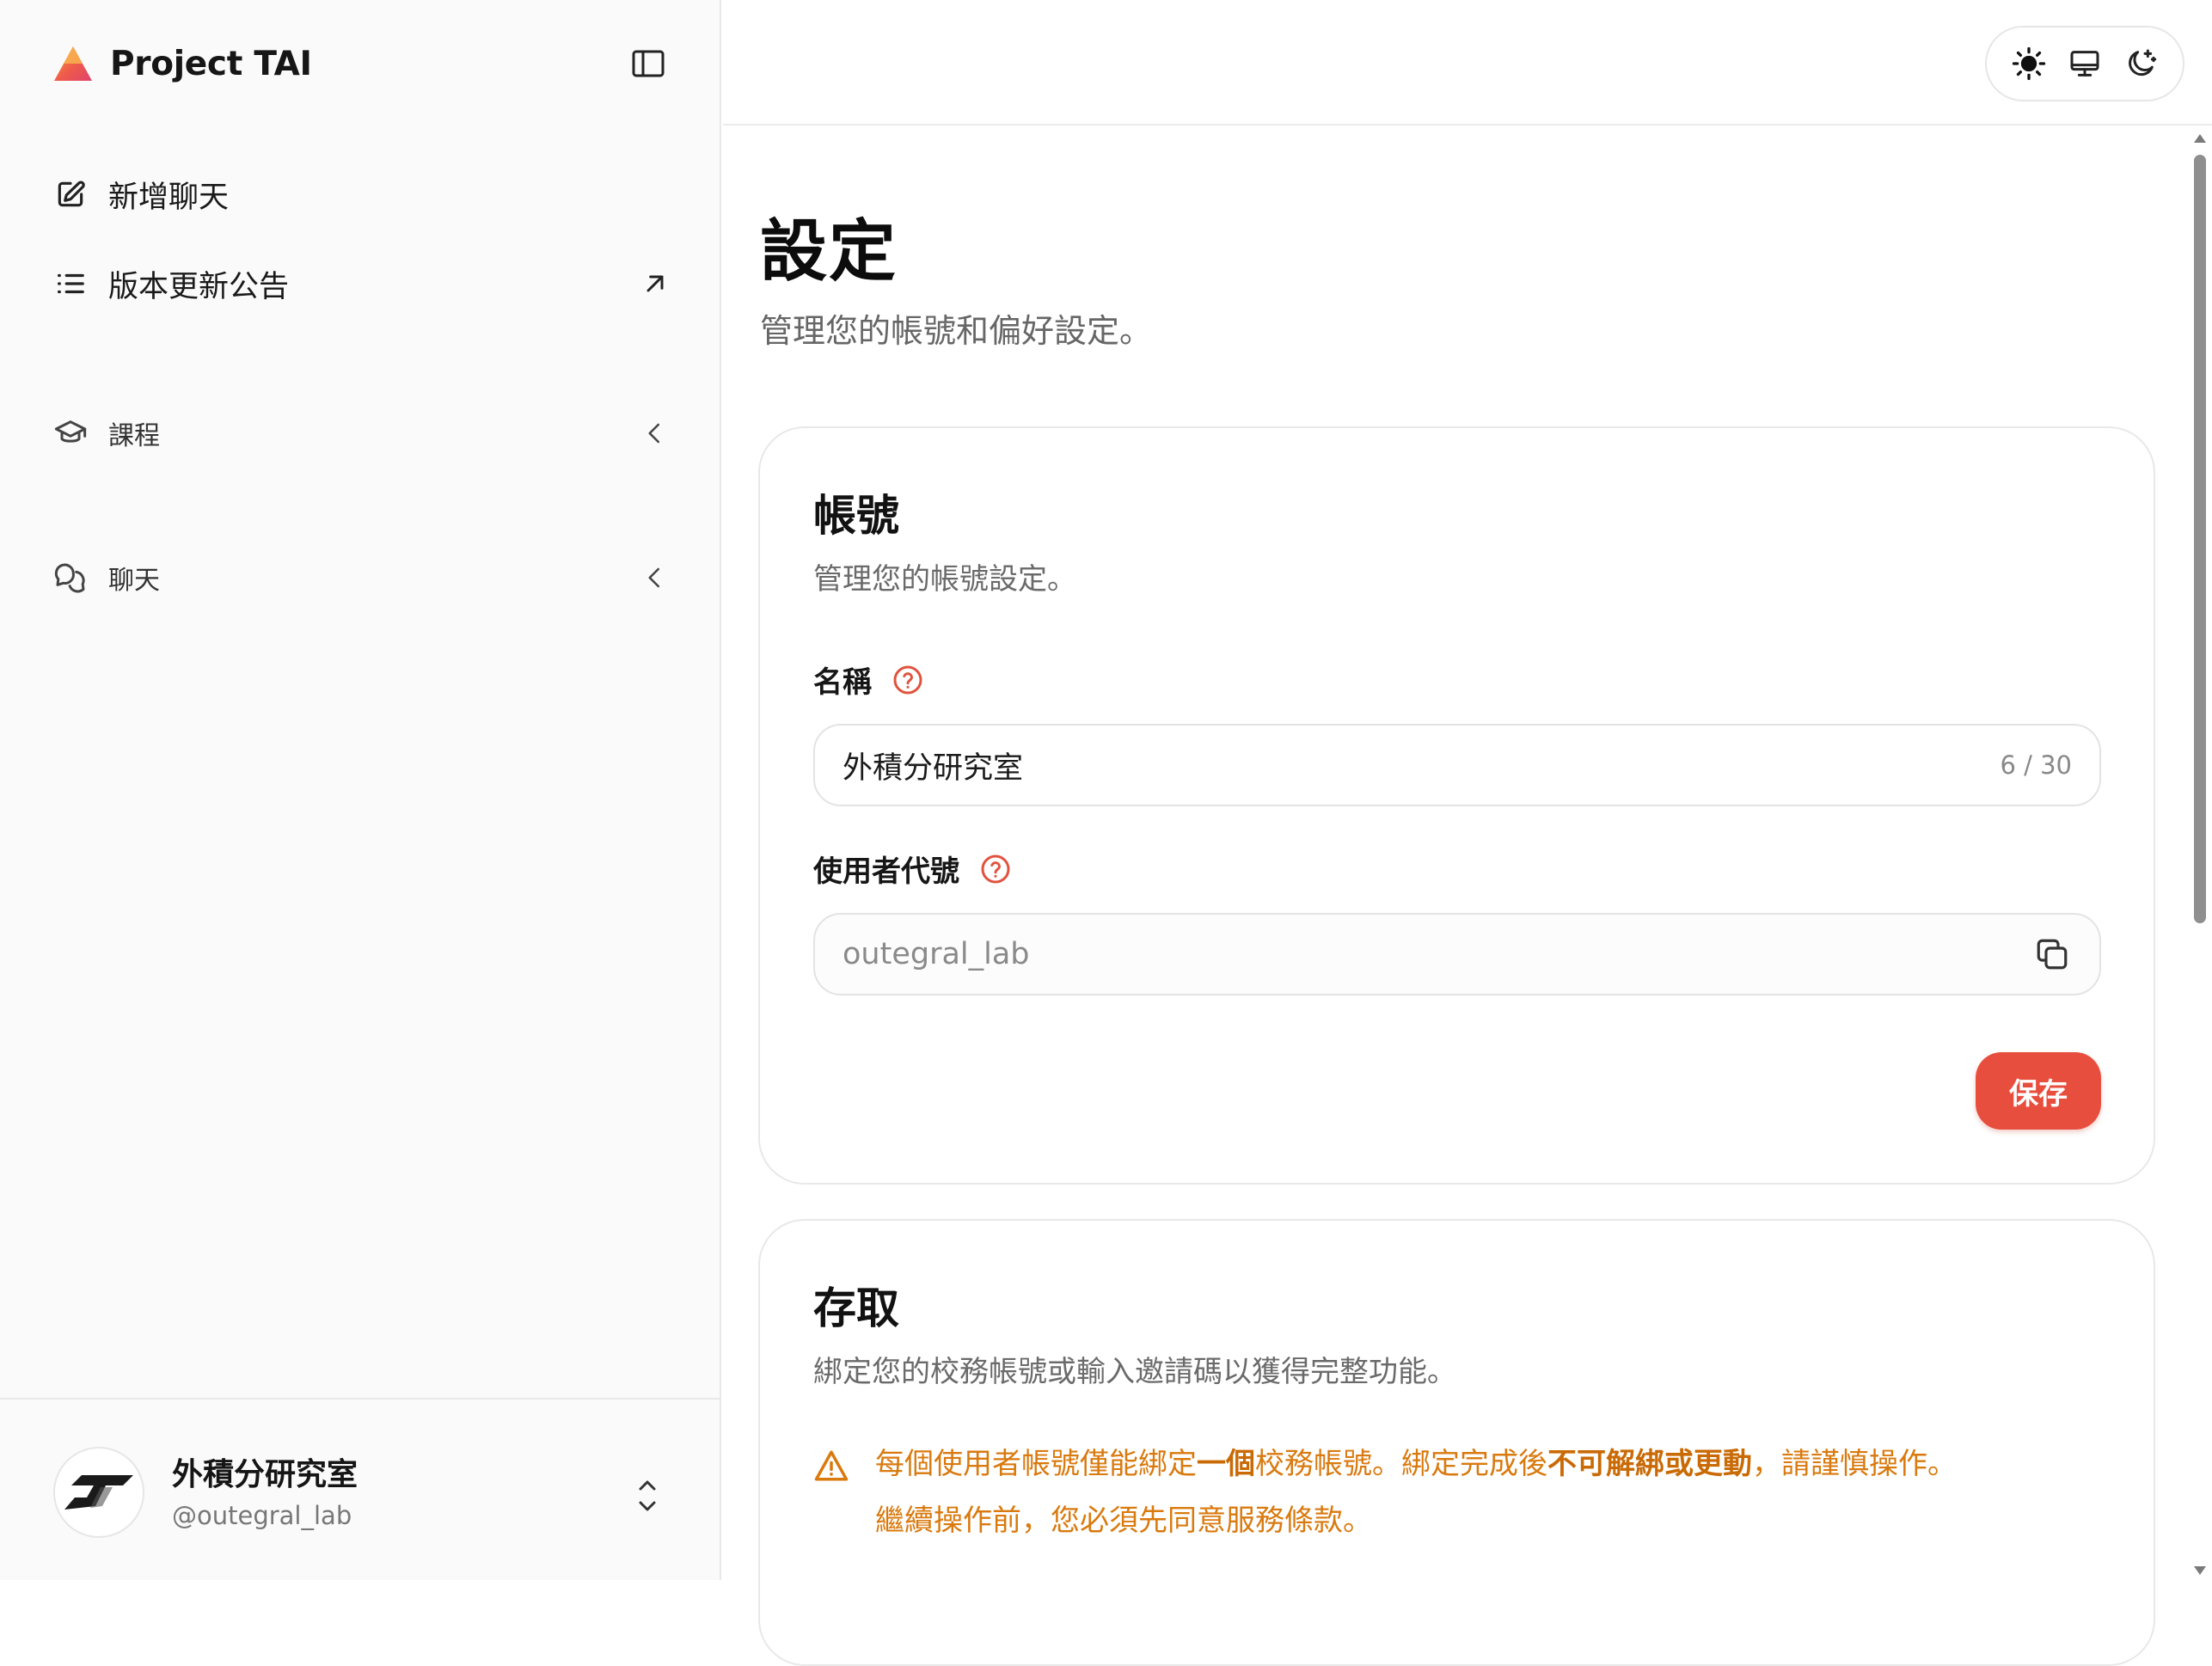 This screenshot has height=1666, width=2212. What do you see at coordinates (265, 1474) in the screenshot?
I see `user-name: 外積分研究室` at bounding box center [265, 1474].